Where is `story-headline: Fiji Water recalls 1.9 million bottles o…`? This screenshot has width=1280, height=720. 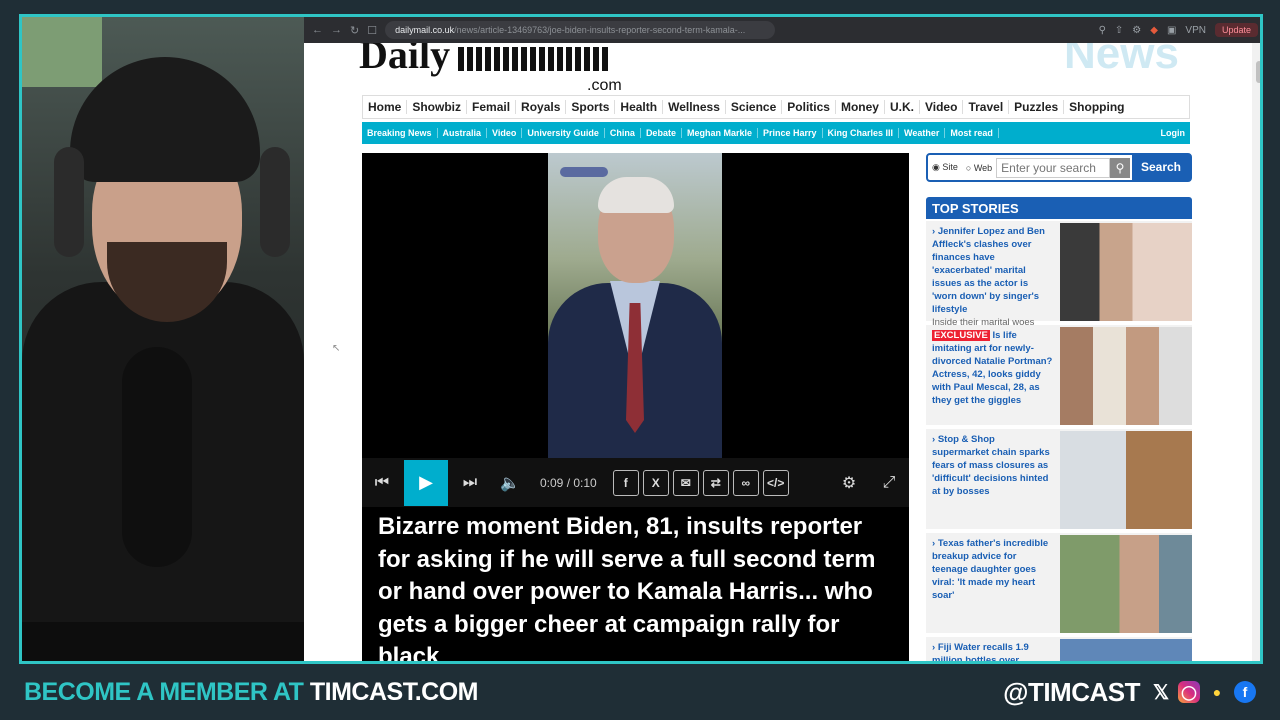
story-headline: Fiji Water recalls 1.9 million bottles o… is located at coordinates (980, 653).